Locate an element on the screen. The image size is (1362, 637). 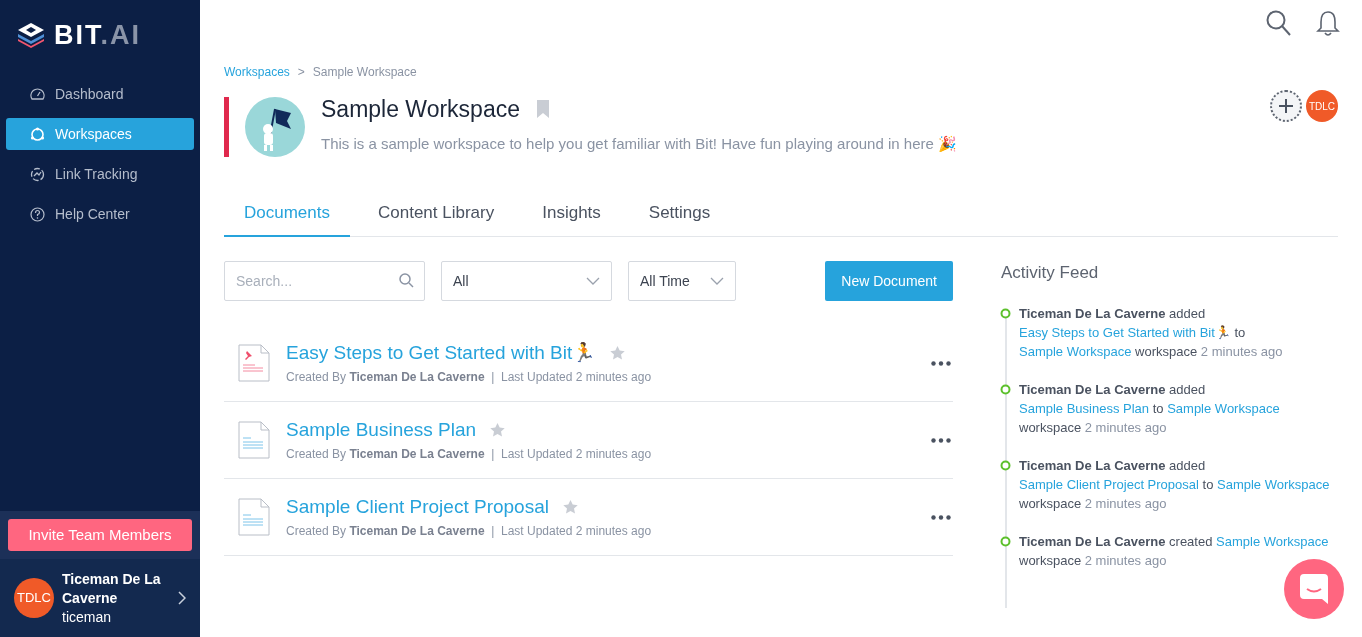
activity-link: Sample Client Project Proposal is located at coordinates (1109, 484).